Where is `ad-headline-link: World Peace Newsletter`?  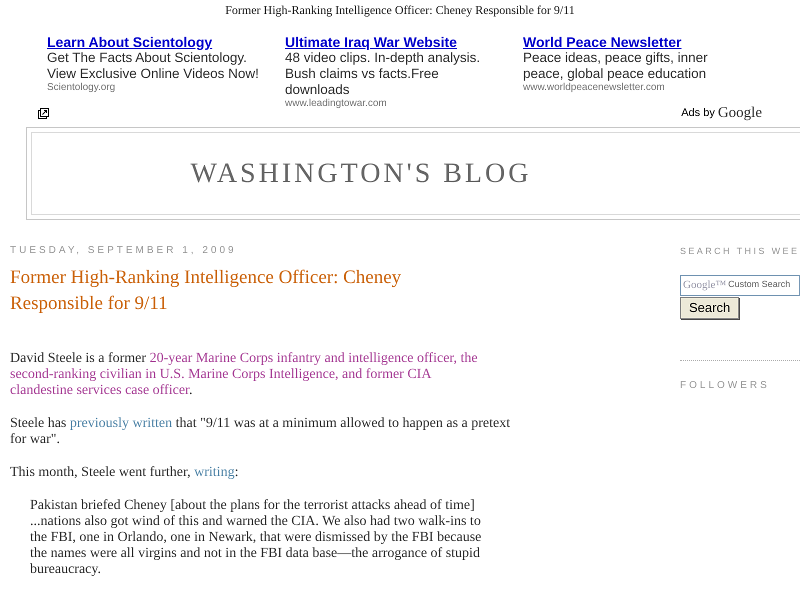
ad-headline-link: World Peace Newsletter is located at coordinates (602, 42).